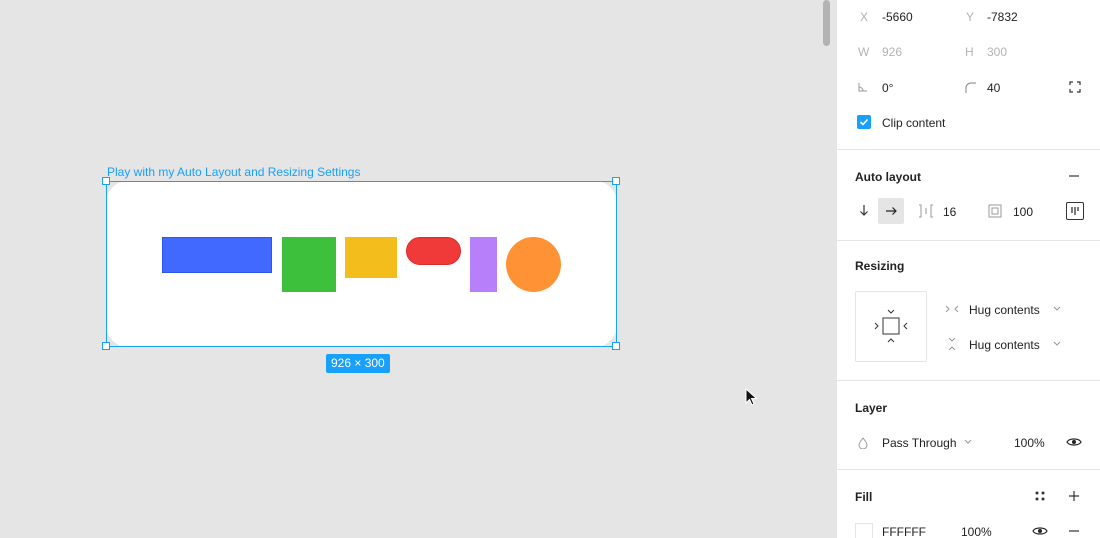 The width and height of the screenshot is (1100, 538). What do you see at coordinates (1074, 176) in the screenshot?
I see `remove-icon` at bounding box center [1074, 176].